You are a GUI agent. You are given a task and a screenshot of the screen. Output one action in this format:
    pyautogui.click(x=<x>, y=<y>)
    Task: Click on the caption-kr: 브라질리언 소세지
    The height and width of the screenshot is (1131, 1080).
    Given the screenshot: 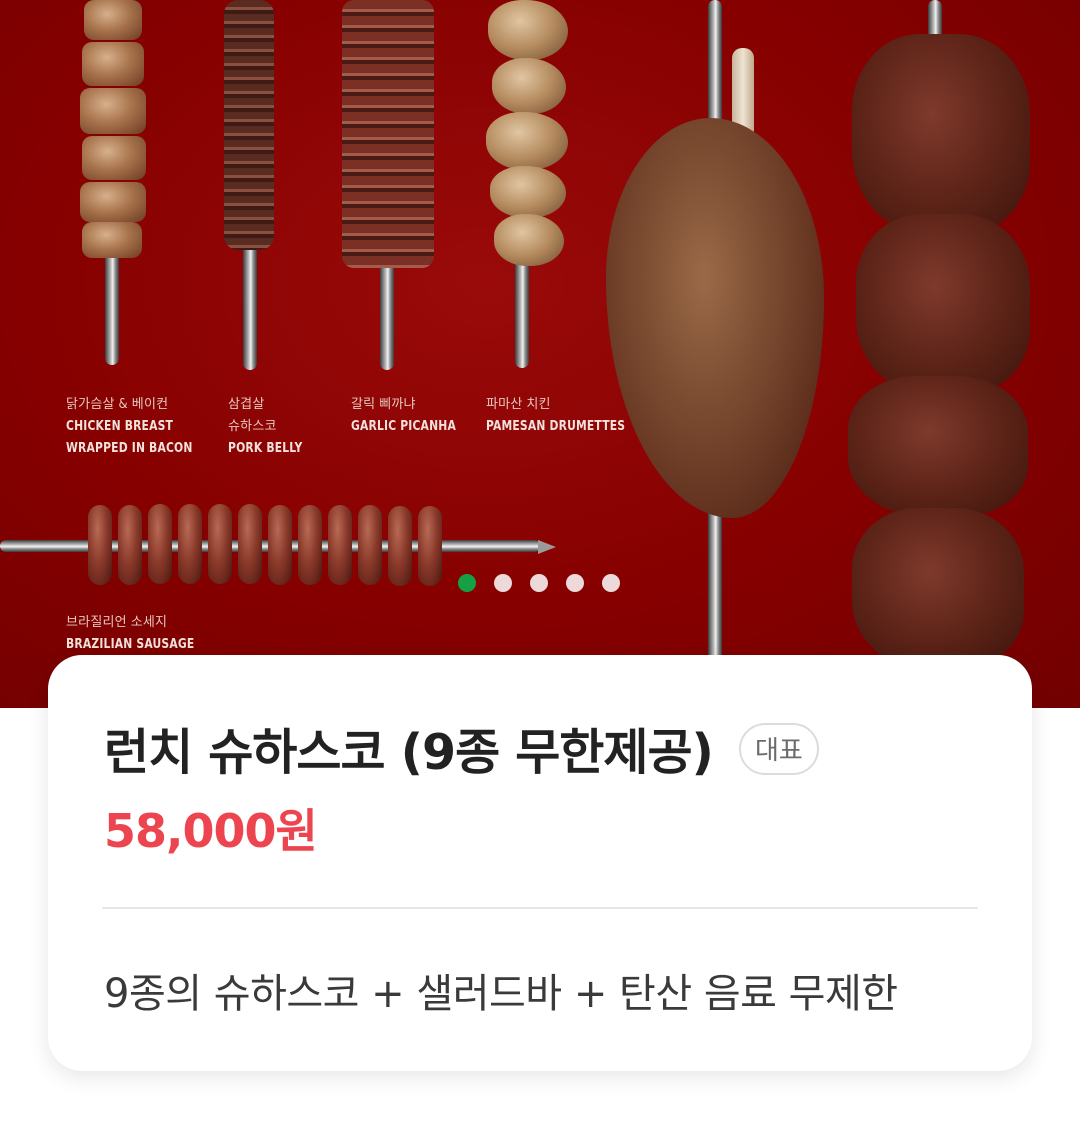 What is the action you would take?
    pyautogui.click(x=117, y=622)
    